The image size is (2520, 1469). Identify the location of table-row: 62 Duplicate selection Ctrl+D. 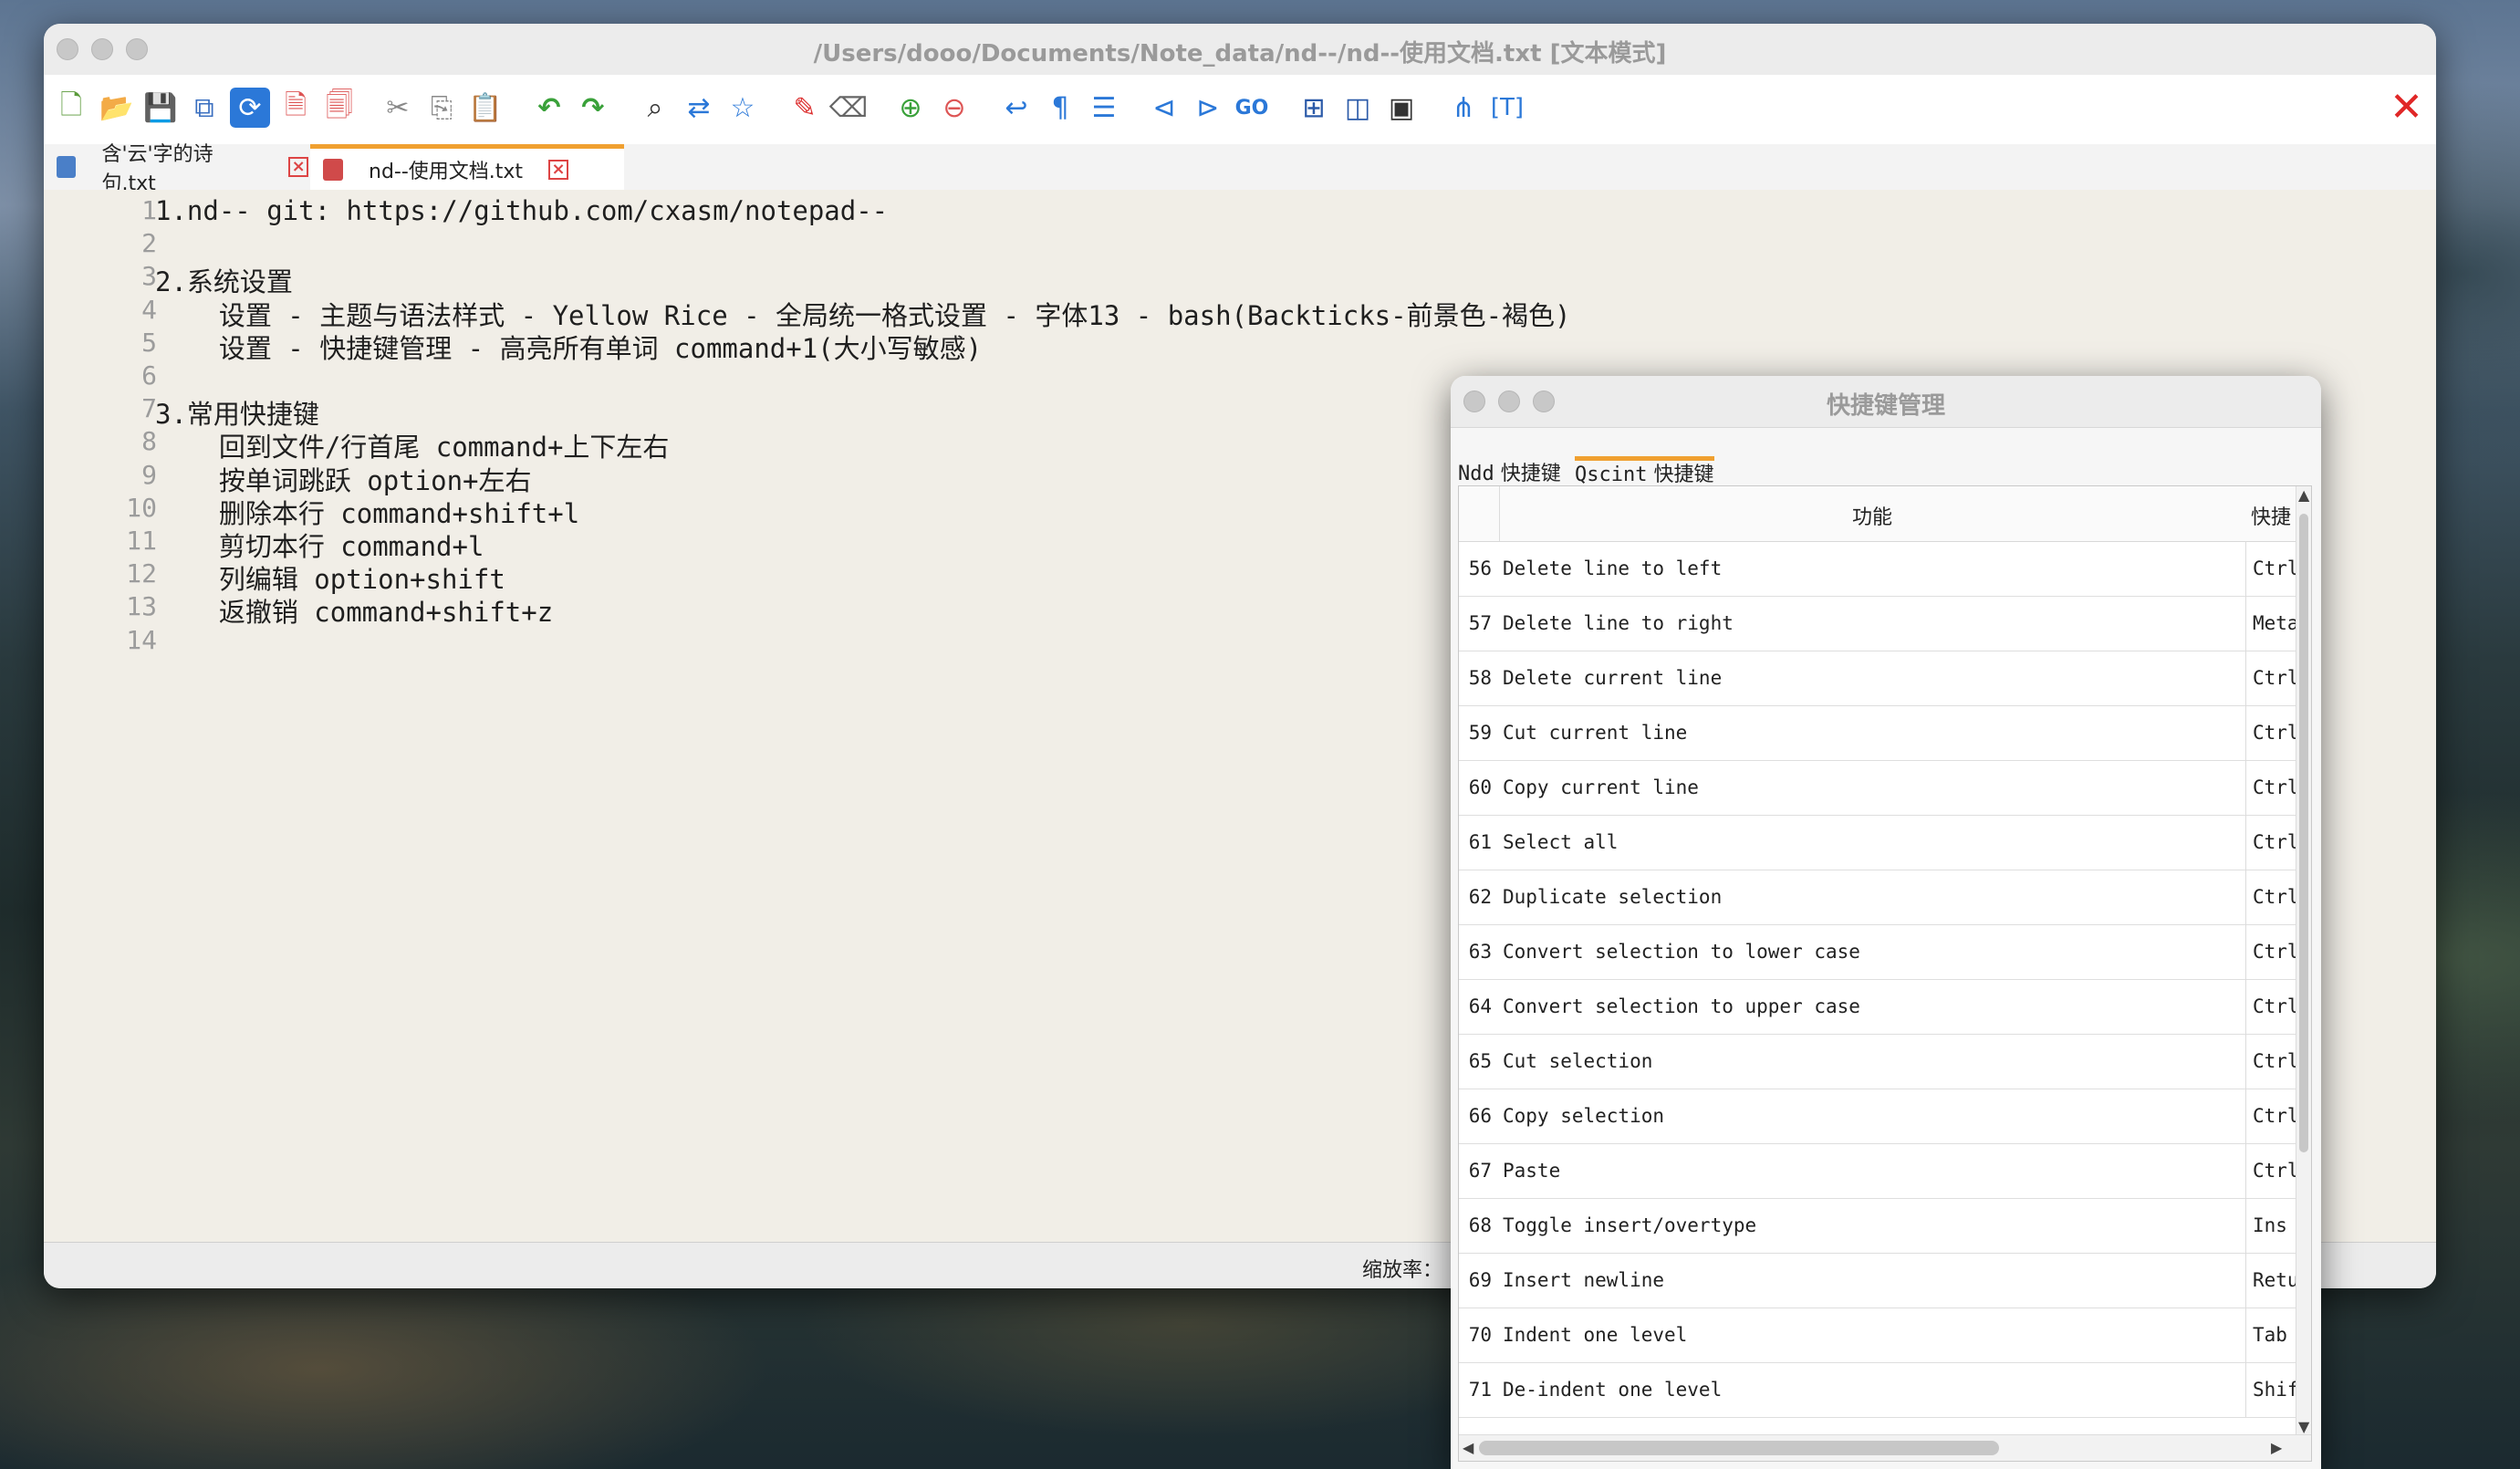
(1878, 898).